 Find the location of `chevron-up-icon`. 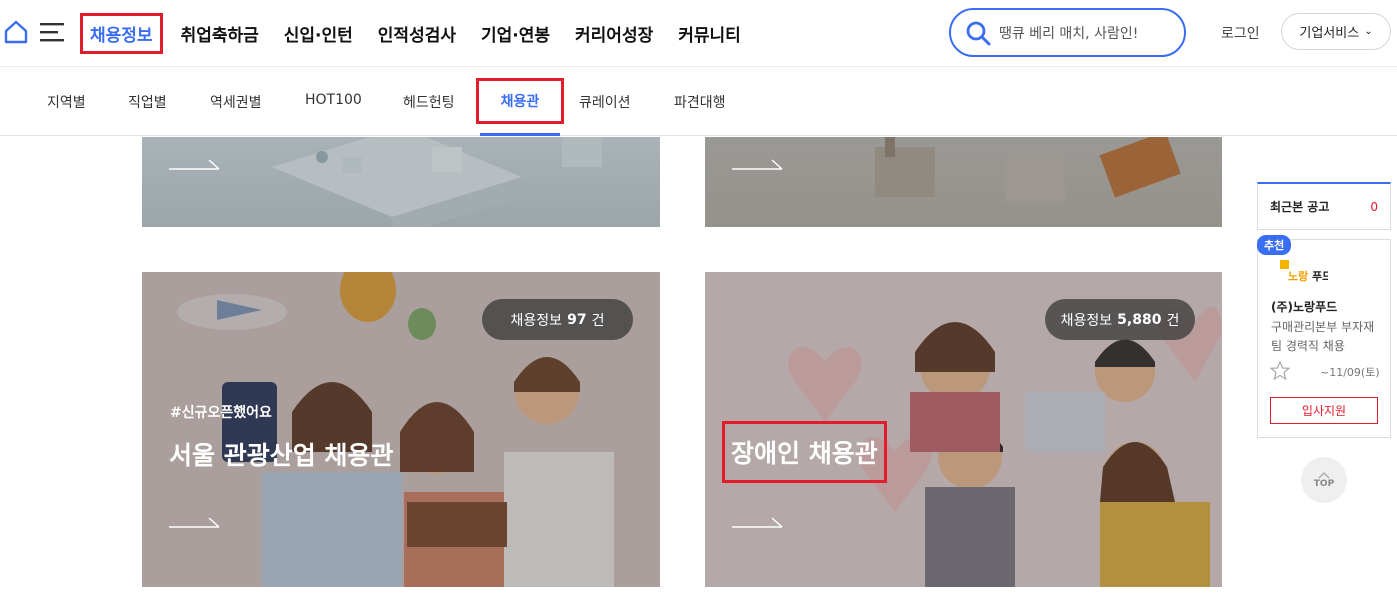

chevron-up-icon is located at coordinates (1324, 475).